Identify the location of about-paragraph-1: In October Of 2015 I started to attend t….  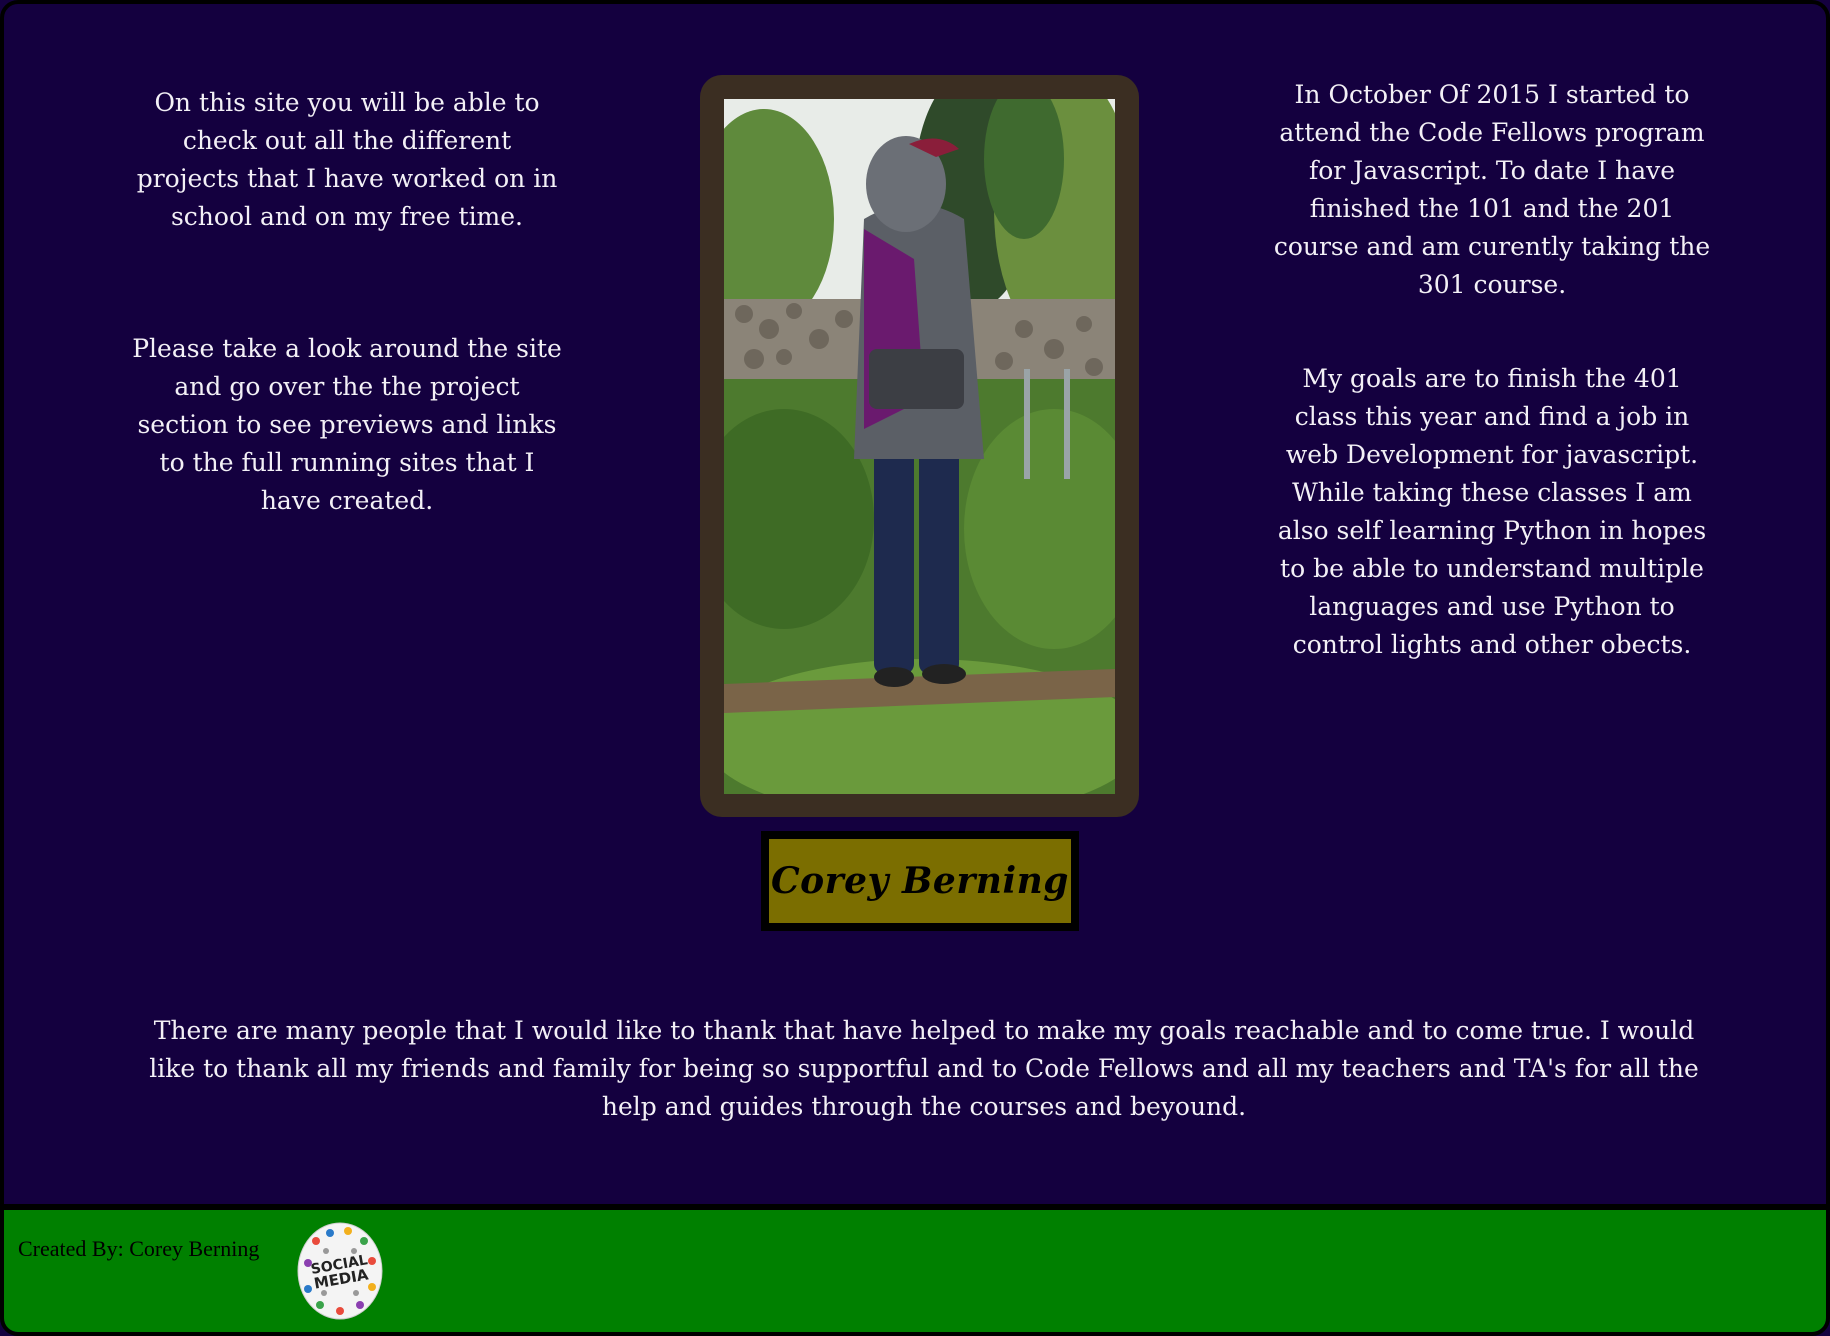
(1492, 189).